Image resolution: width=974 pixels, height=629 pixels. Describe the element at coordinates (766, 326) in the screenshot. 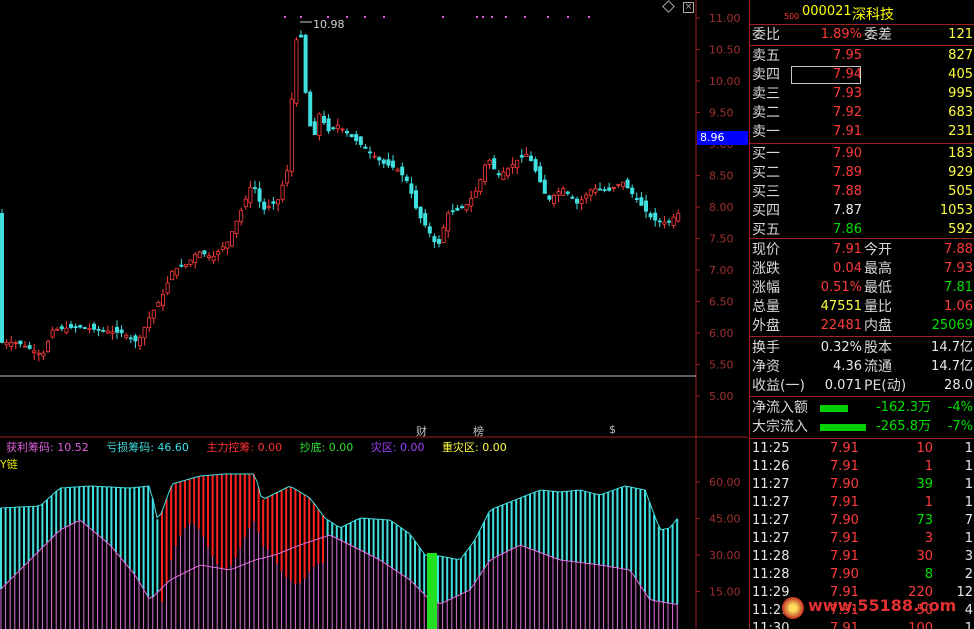

I see `stat-label: 外盘` at that location.